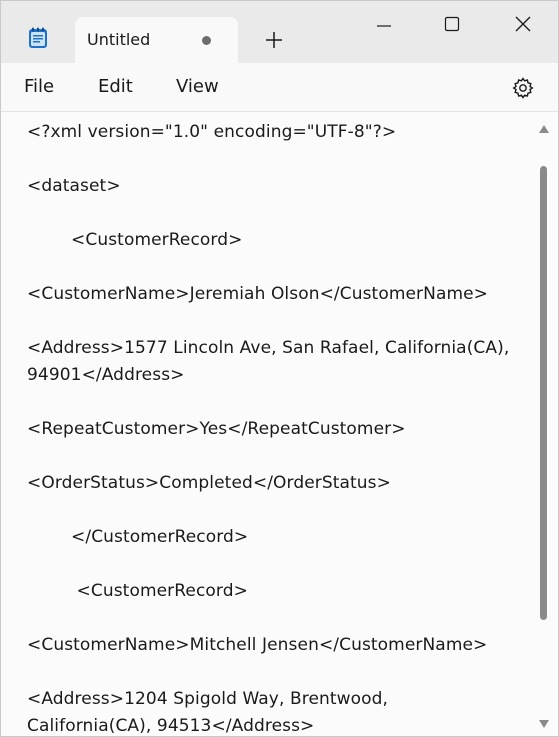 Image resolution: width=559 pixels, height=737 pixels. What do you see at coordinates (38, 38) in the screenshot?
I see `notepad-app-icon` at bounding box center [38, 38].